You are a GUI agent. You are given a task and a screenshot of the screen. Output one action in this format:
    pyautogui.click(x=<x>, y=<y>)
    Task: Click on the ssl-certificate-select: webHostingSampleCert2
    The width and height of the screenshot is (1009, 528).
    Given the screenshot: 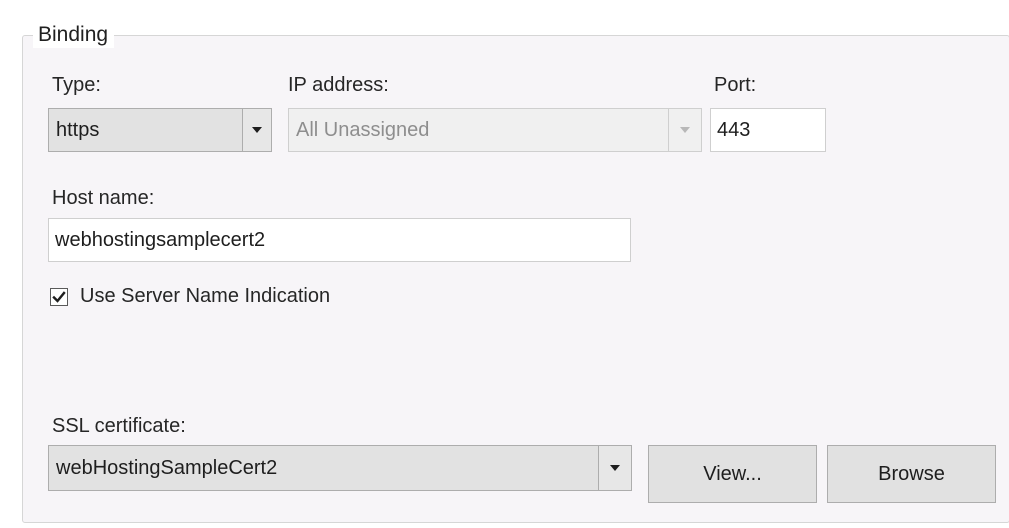 What is the action you would take?
    pyautogui.click(x=340, y=468)
    